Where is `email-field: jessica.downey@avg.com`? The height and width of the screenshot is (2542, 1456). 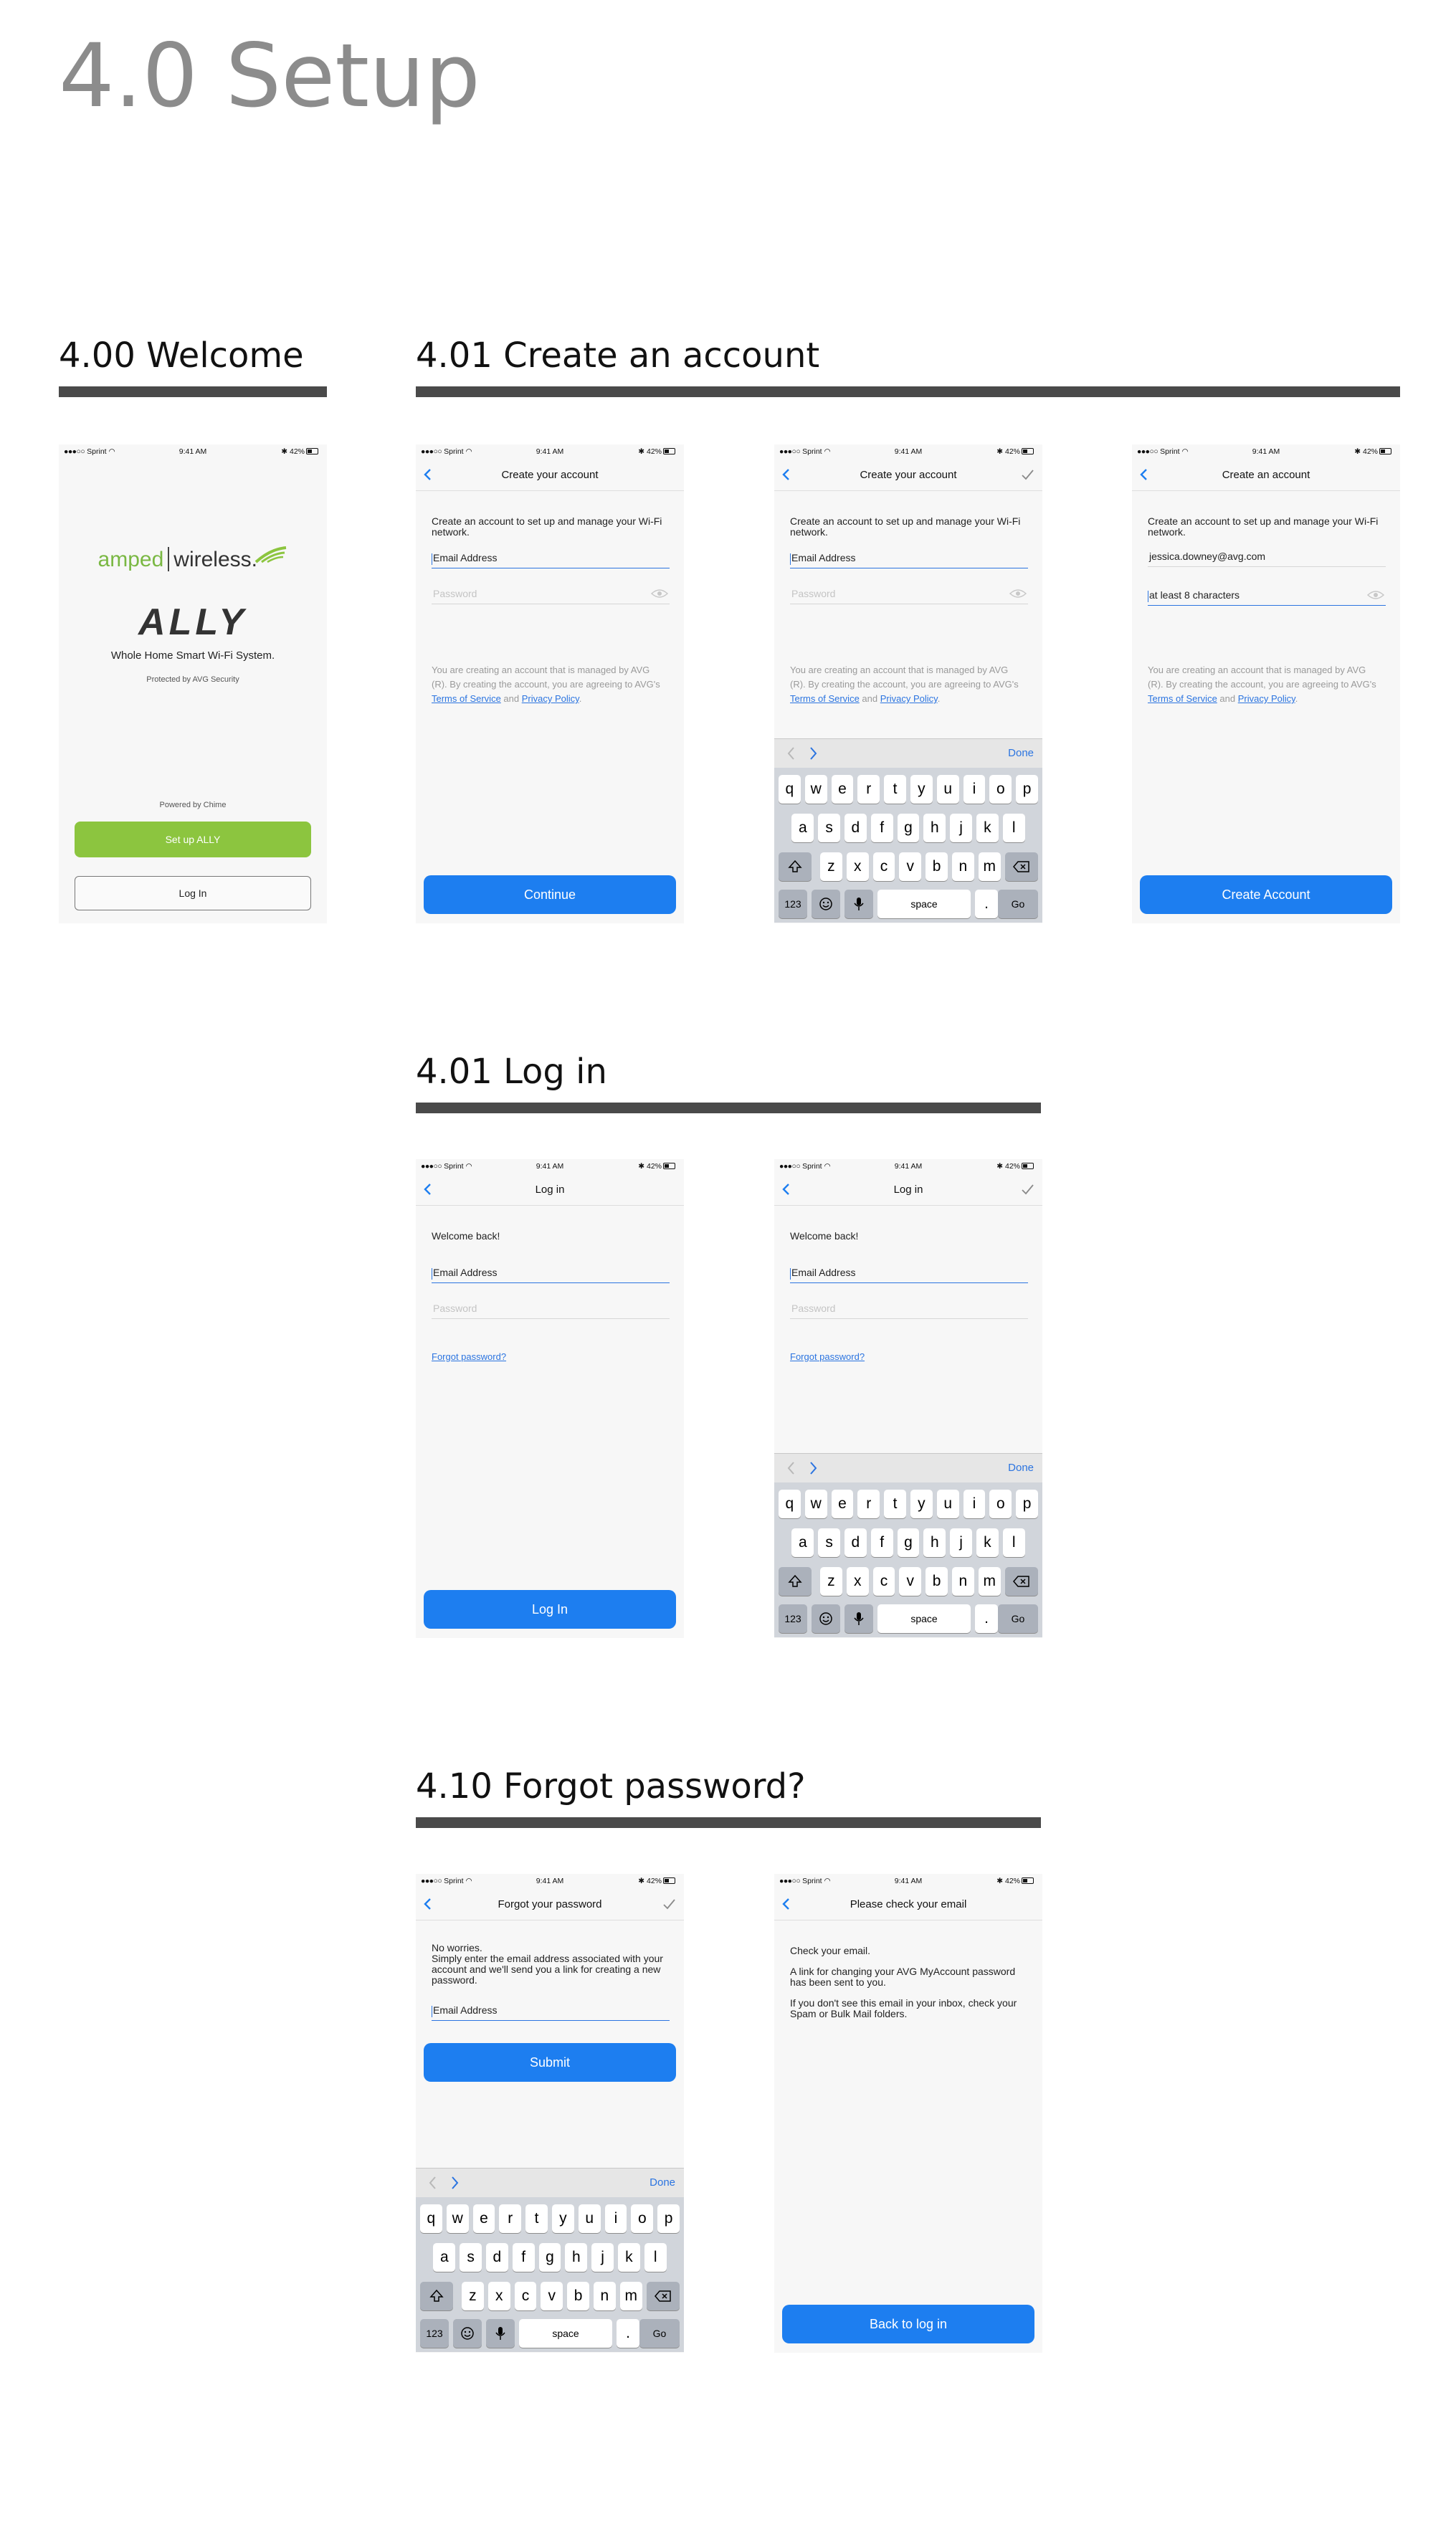
email-field: jessica.downey@avg.com is located at coordinates (1267, 557).